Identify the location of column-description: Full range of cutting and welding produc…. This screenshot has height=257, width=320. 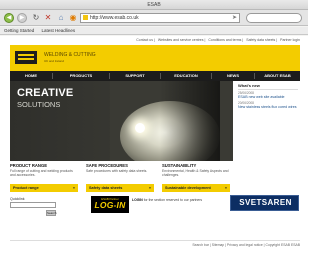
(41, 173).